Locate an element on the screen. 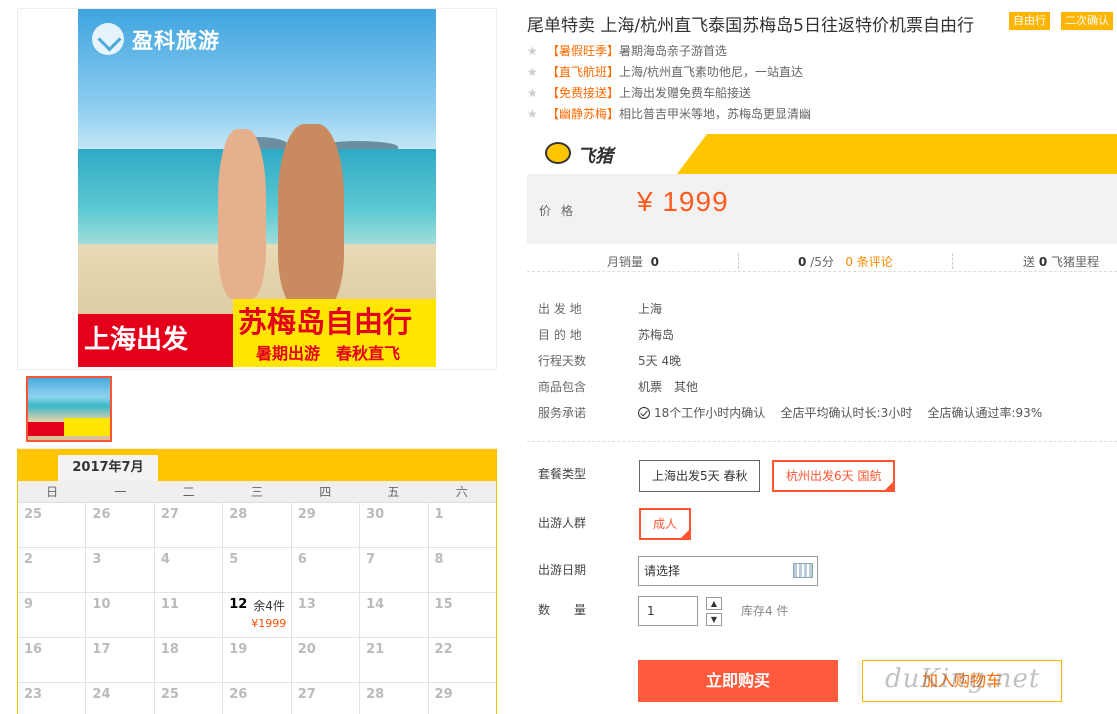  calendar-week-row: 16 17 18 19 20 21 22 is located at coordinates (257, 660).